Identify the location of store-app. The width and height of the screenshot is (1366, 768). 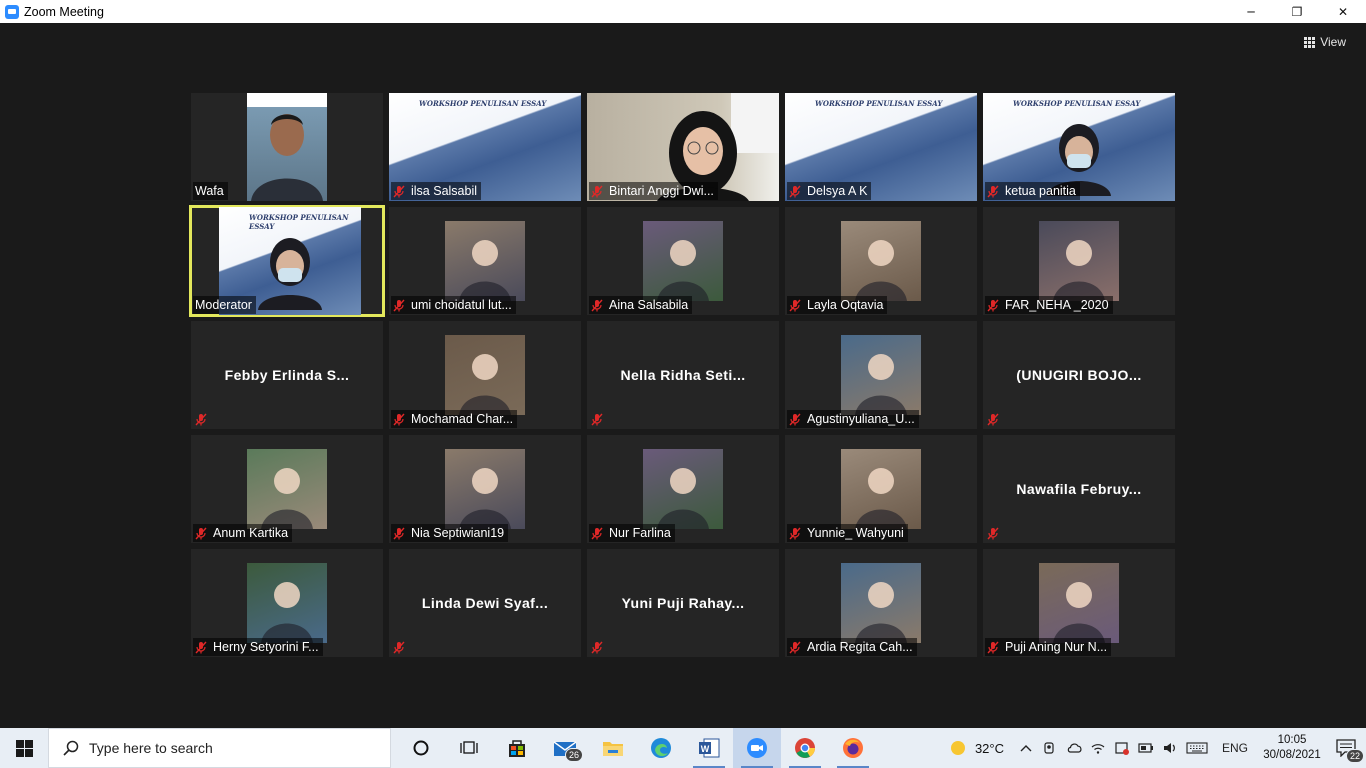
(517, 748).